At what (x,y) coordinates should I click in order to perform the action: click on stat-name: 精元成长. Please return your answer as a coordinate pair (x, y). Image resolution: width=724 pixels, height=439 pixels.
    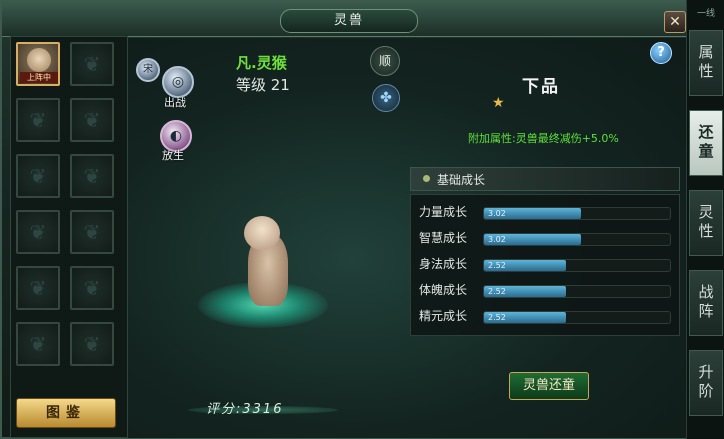
    Looking at the image, I should click on (443, 316).